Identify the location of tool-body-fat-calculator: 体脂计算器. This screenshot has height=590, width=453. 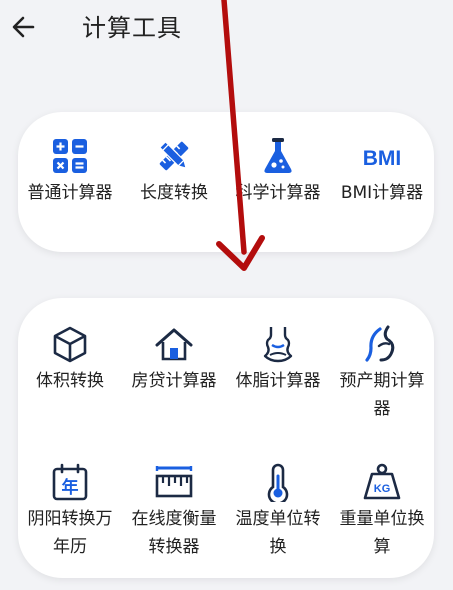
(278, 359).